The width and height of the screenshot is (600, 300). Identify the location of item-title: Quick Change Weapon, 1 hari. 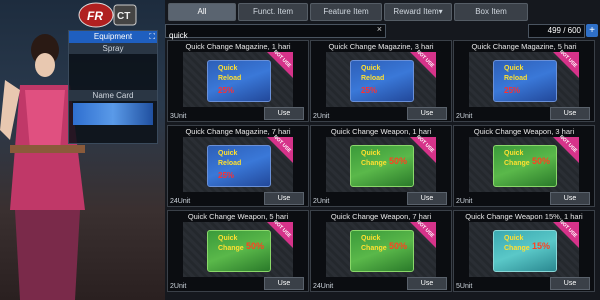
(381, 131).